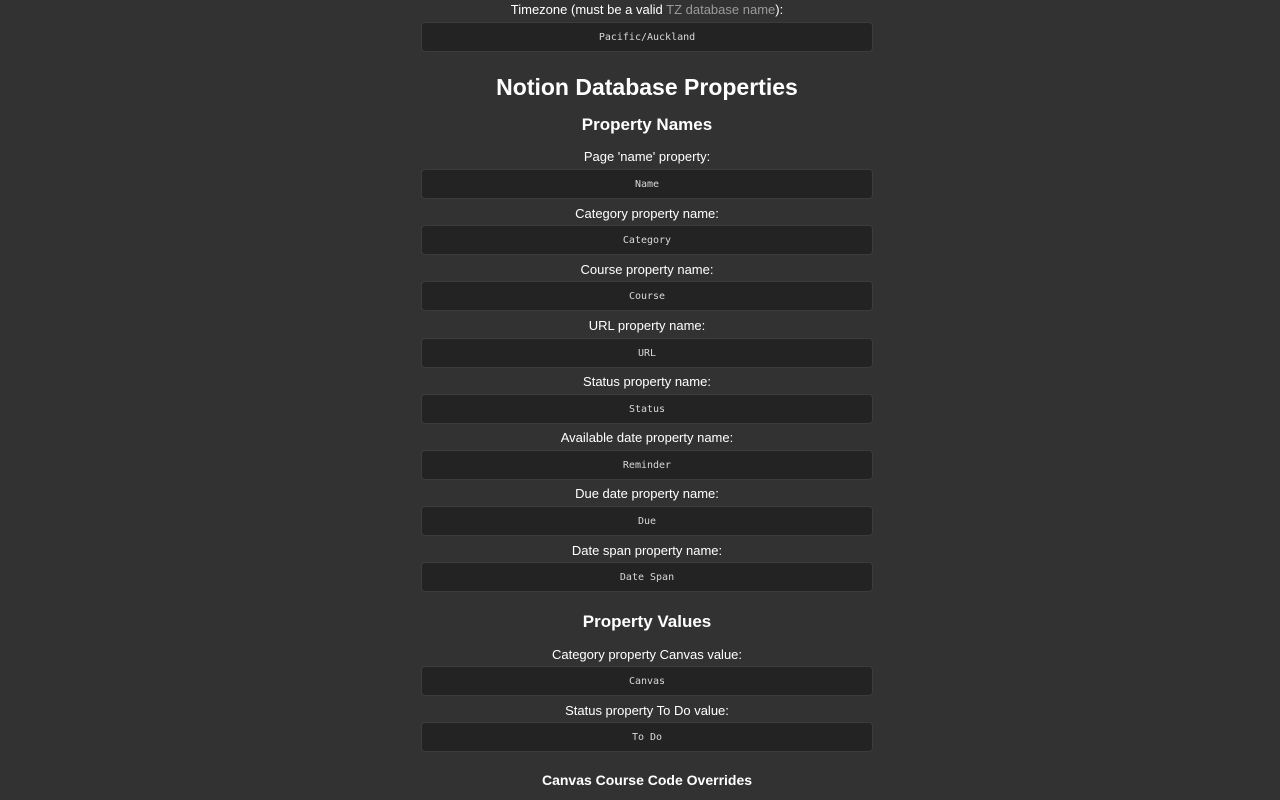 Image resolution: width=1280 pixels, height=800 pixels. I want to click on timezone-input: Pacific/Auckland, so click(647, 37).